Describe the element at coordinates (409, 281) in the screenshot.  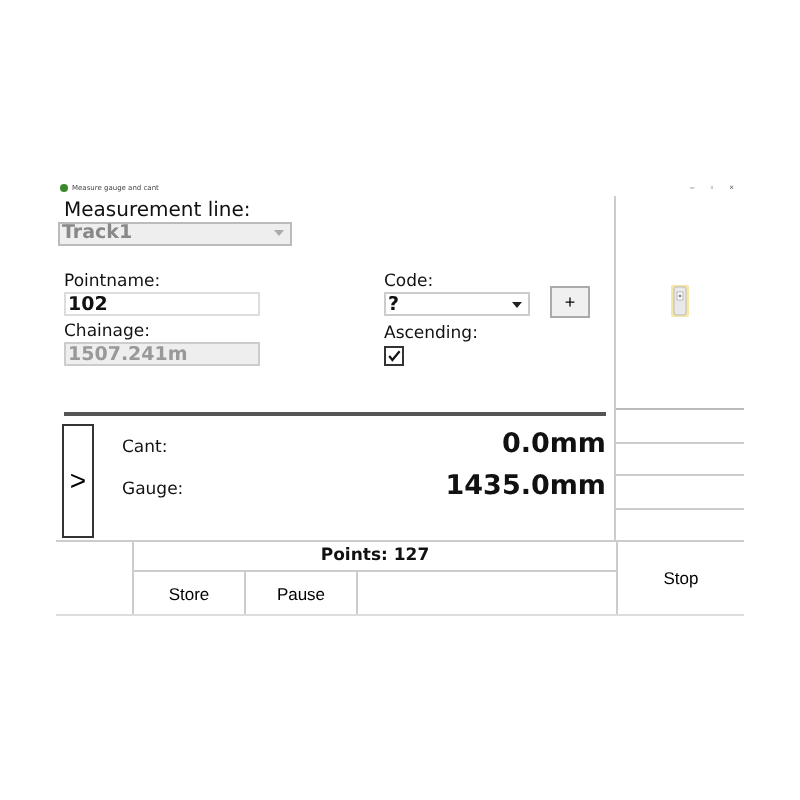
I see `field-label: Code:` at that location.